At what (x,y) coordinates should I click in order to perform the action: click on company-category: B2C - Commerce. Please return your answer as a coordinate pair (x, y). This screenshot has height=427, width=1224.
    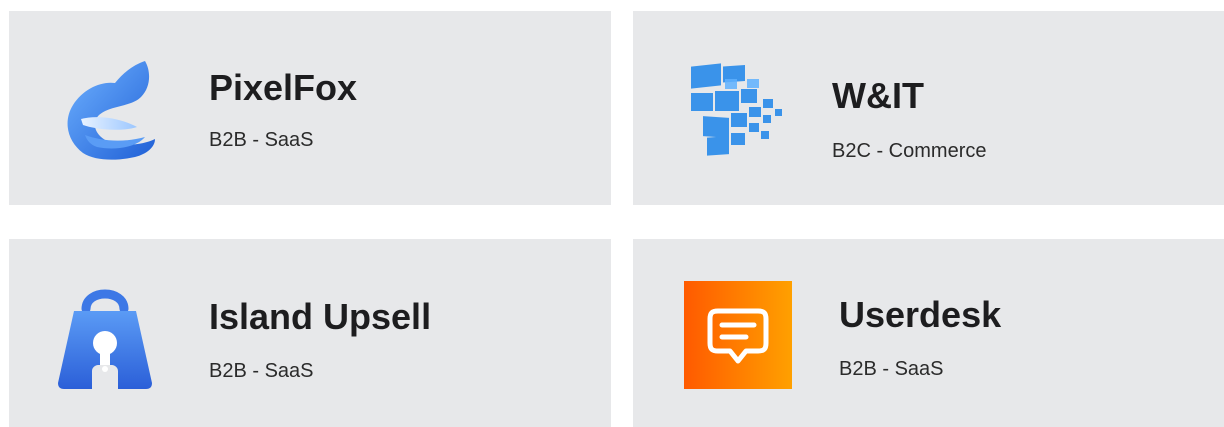
    Looking at the image, I should click on (909, 151).